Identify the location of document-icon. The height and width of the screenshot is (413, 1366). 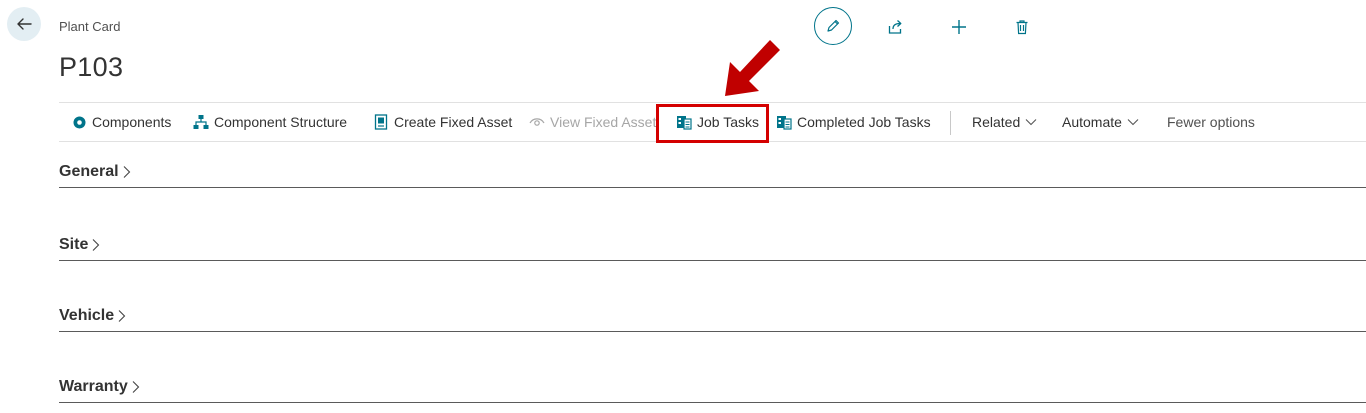
(381, 122).